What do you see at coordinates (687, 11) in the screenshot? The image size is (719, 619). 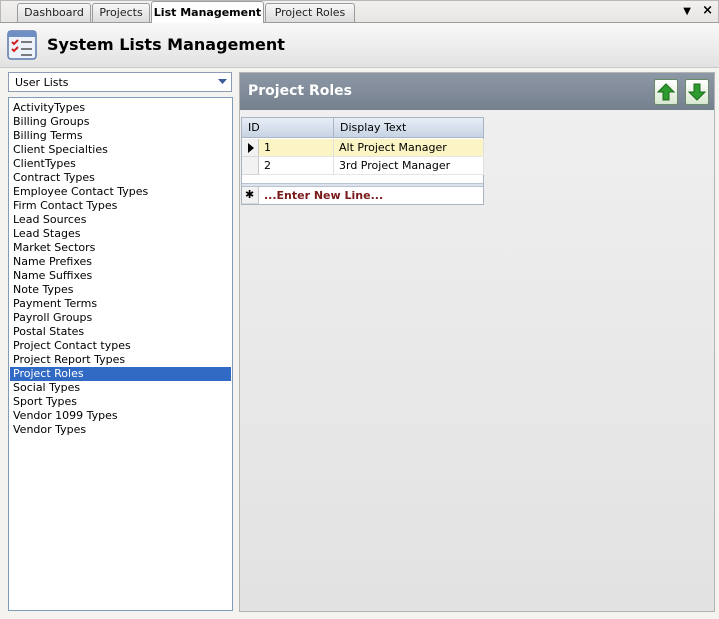 I see `tab-menu-icon: ▼` at bounding box center [687, 11].